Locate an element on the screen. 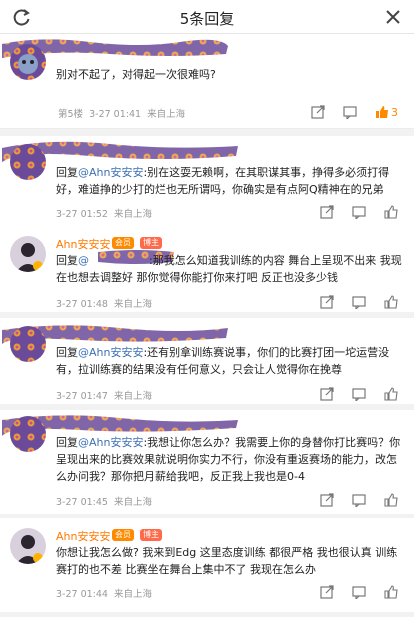 This screenshot has width=414, height=617. comment-actions: 3 is located at coordinates (354, 112).